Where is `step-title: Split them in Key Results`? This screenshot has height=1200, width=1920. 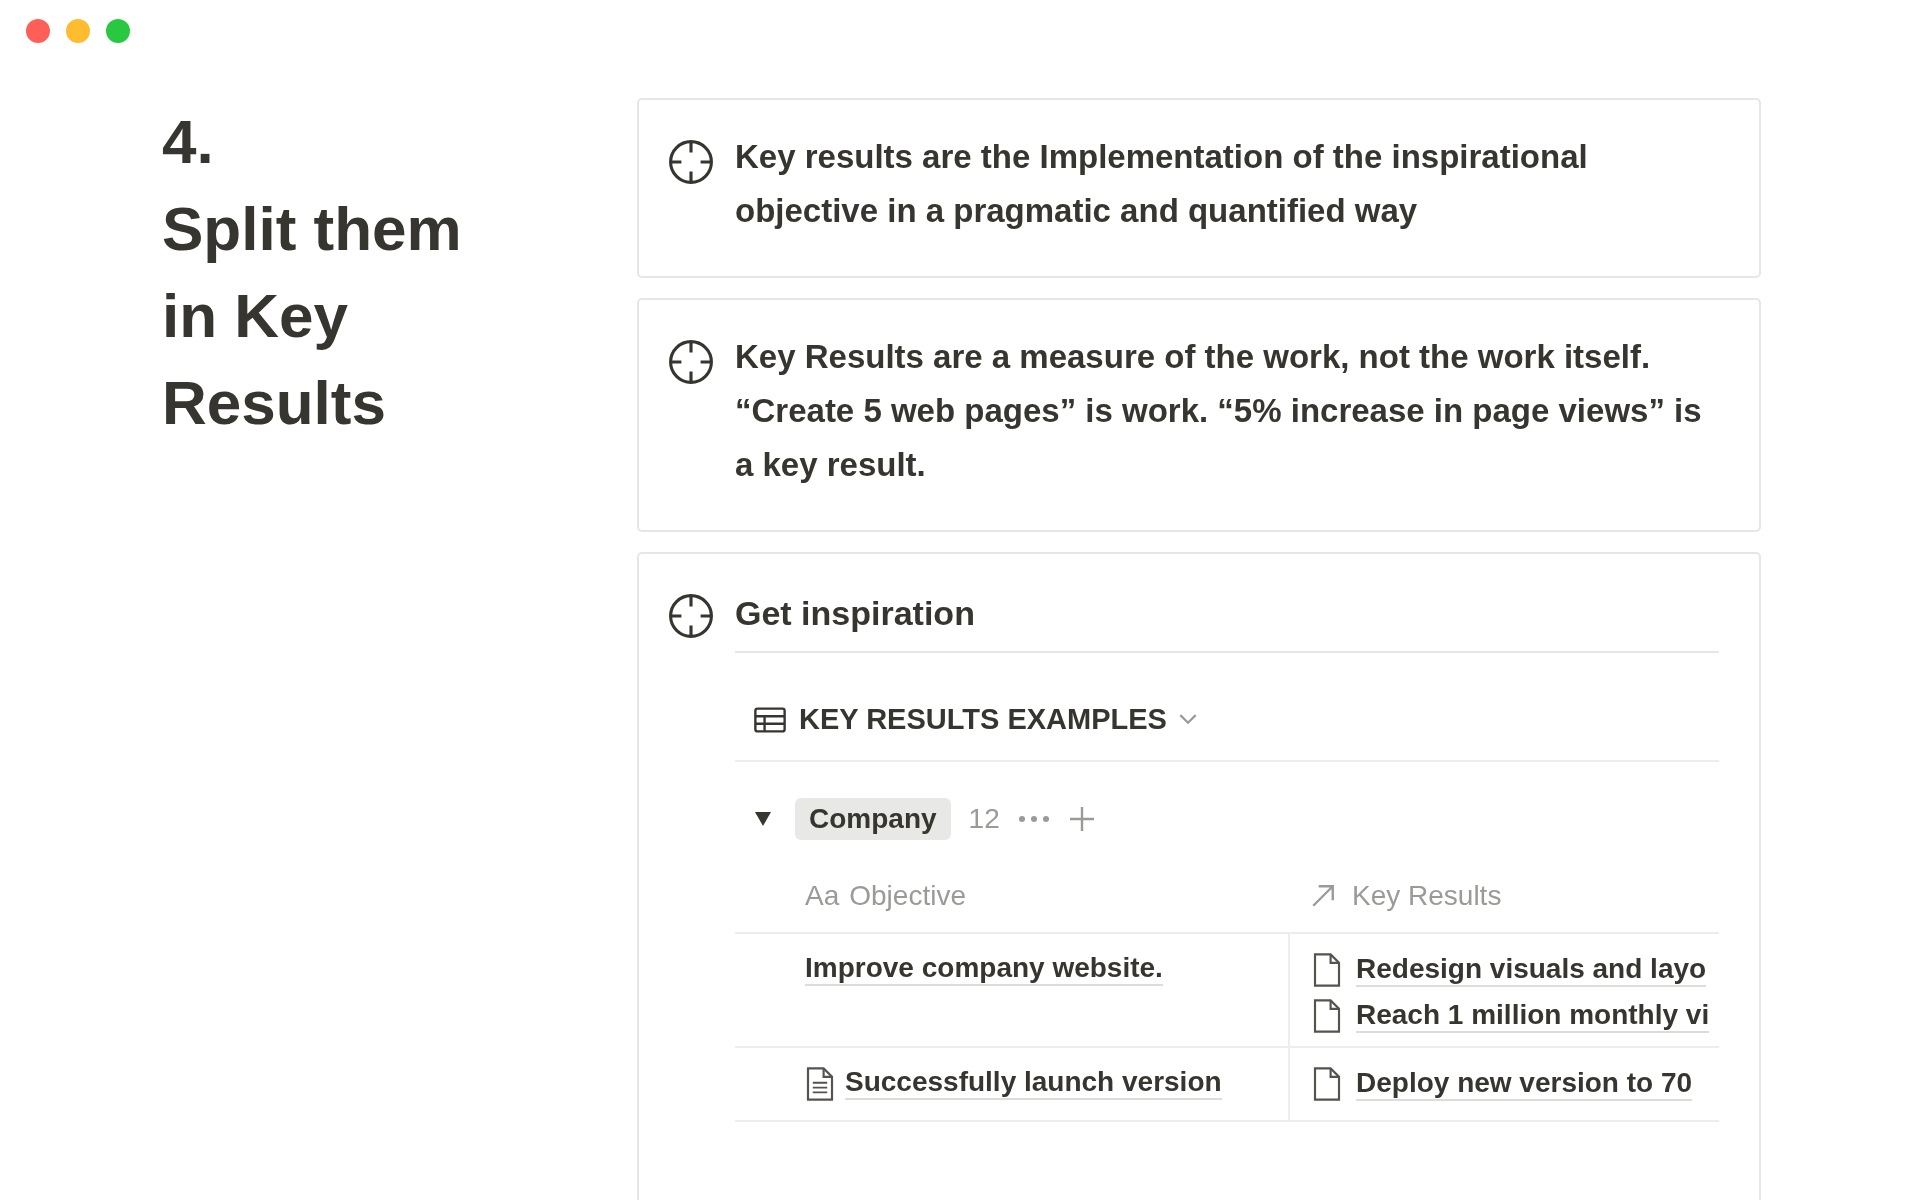 step-title: Split them in Key Results is located at coordinates (312, 316).